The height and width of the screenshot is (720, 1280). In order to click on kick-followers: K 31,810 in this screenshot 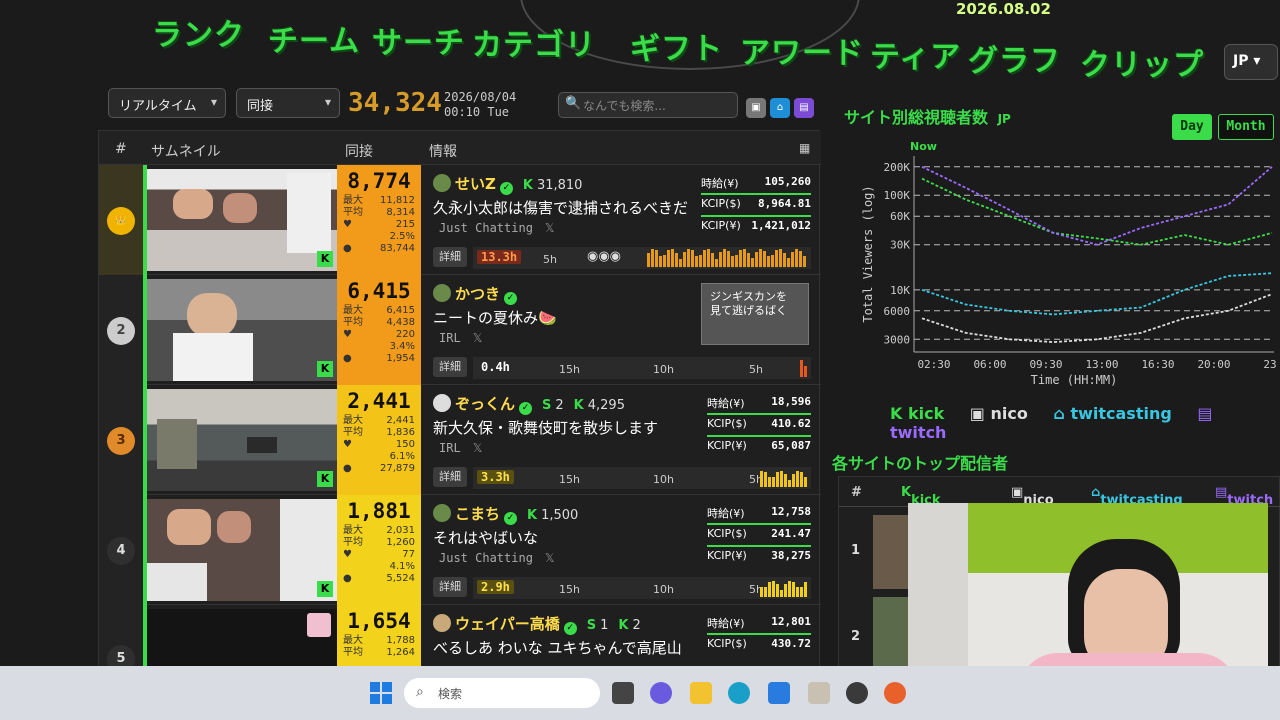, I will do `click(552, 185)`.